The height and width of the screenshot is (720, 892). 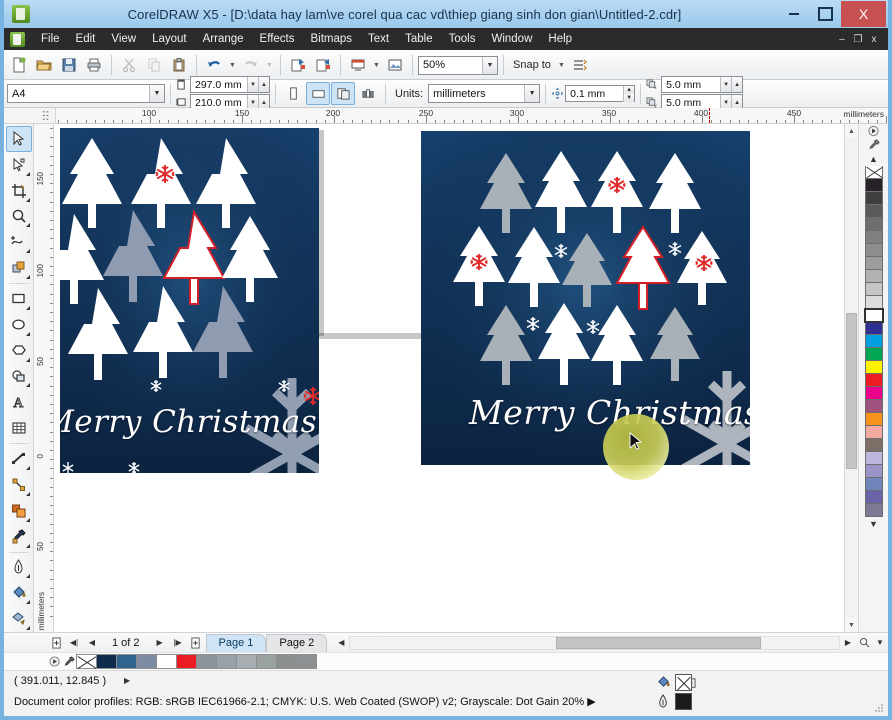 I want to click on window-maximize-button, so click(x=825, y=14).